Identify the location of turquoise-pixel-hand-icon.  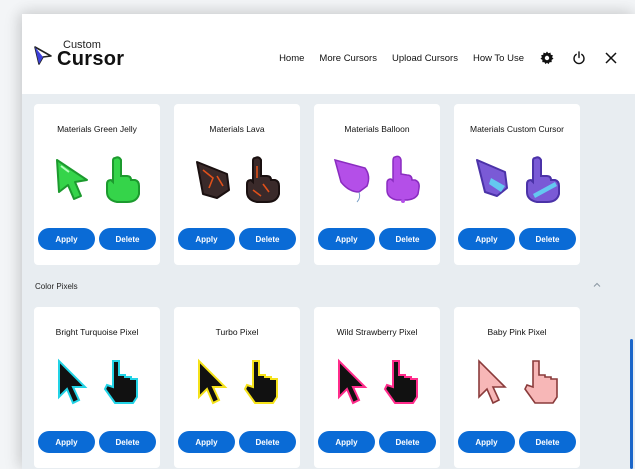
(120, 382).